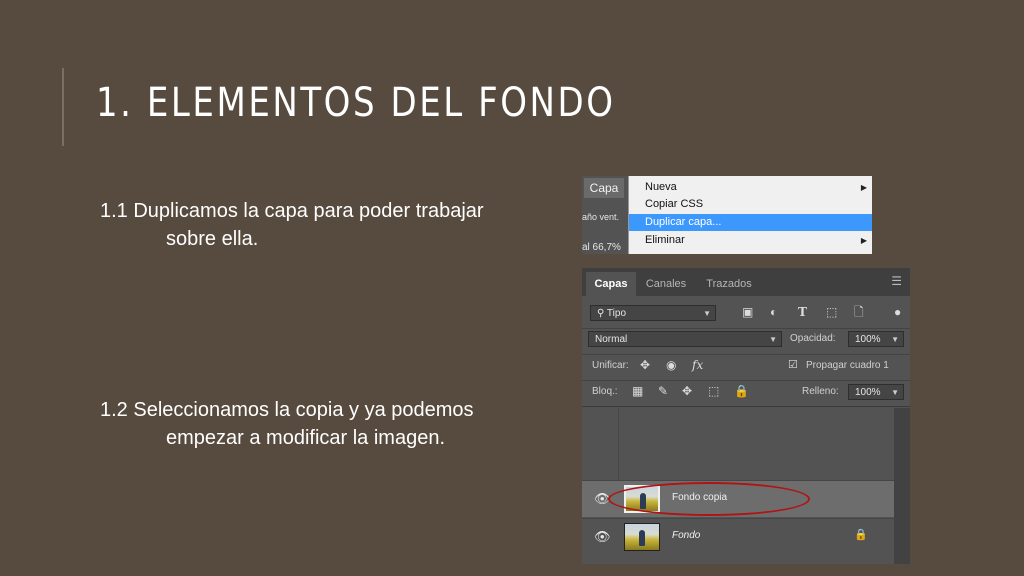 The image size is (1024, 576). I want to click on layer-row-fondo-copia: 👁 Fondo copia, so click(738, 498).